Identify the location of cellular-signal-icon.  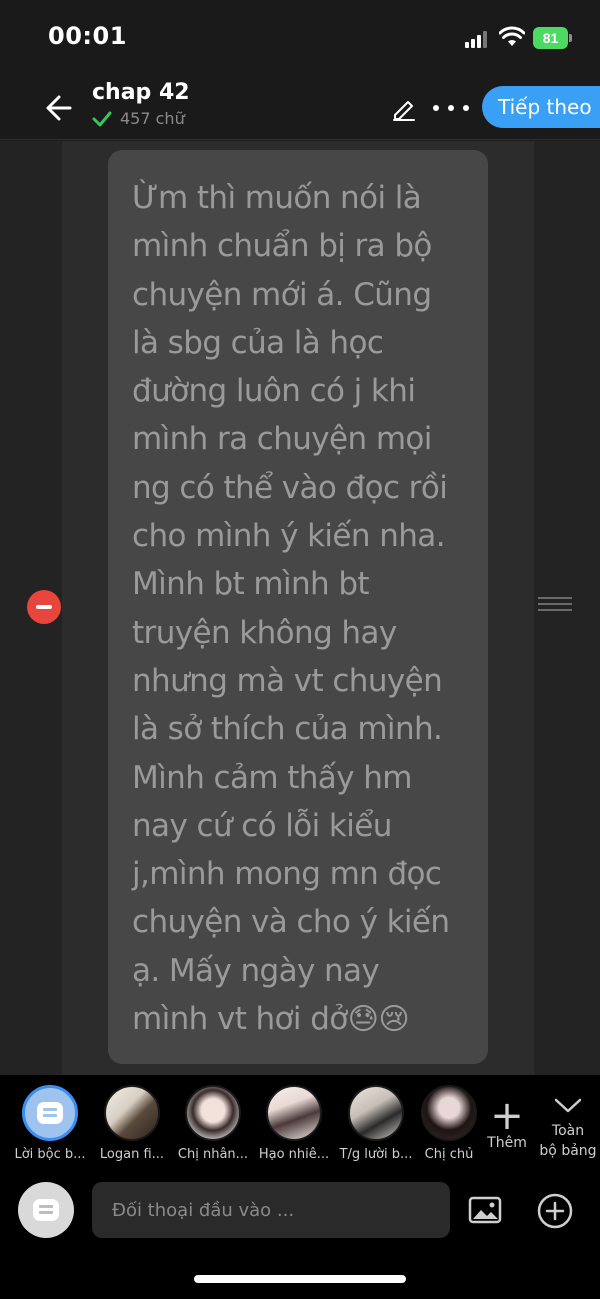
(478, 39).